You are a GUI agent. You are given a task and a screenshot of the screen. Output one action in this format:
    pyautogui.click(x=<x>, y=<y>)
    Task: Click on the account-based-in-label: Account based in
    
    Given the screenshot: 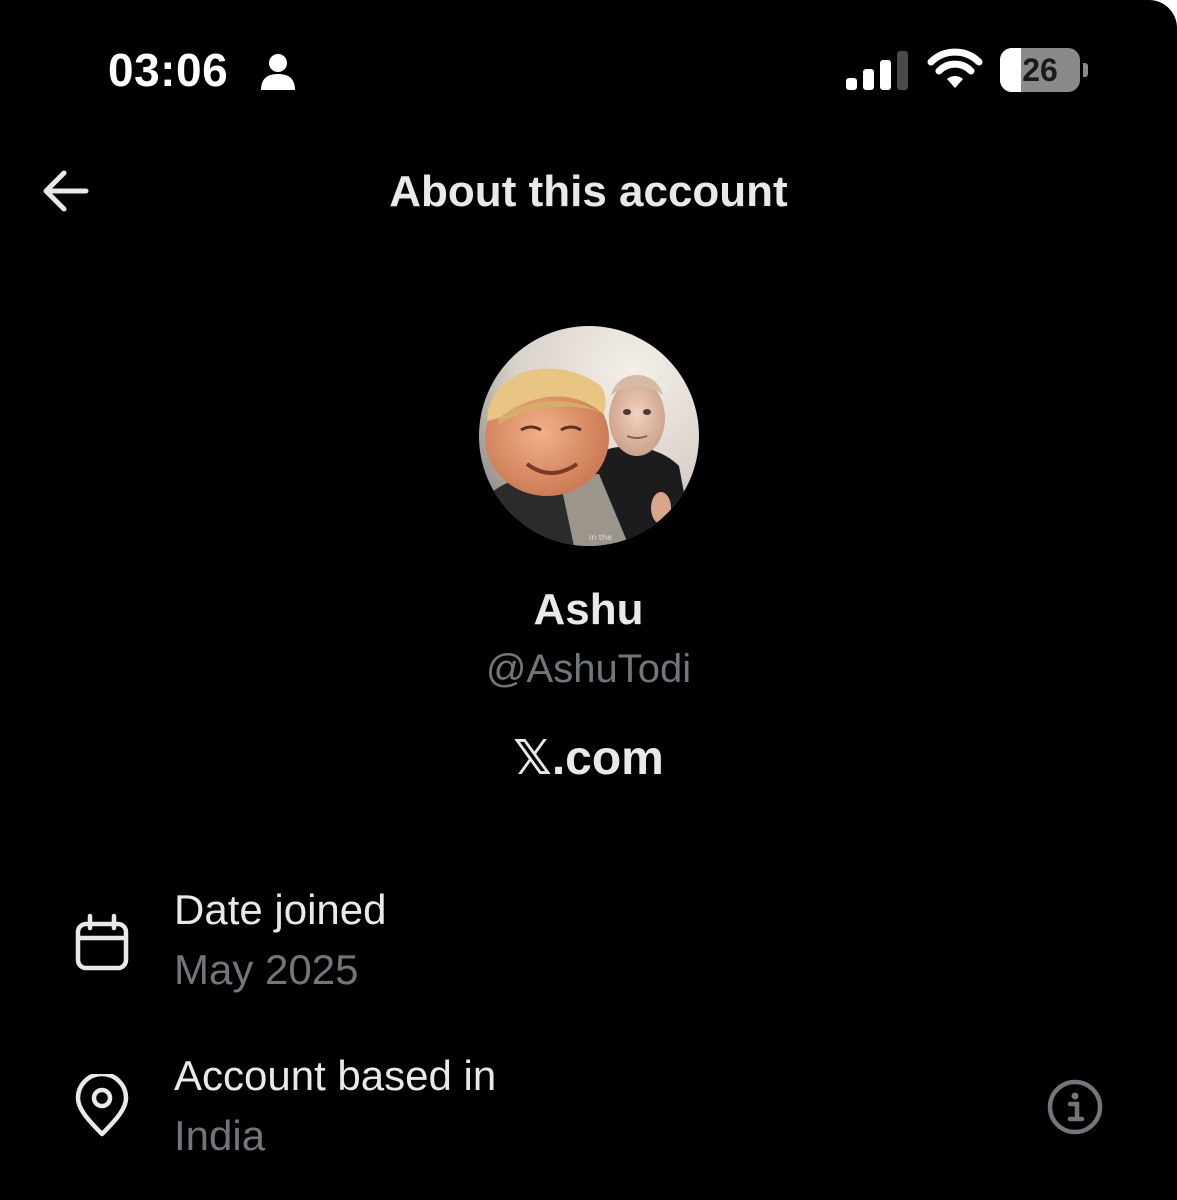 What is the action you would take?
    pyautogui.click(x=335, y=1075)
    